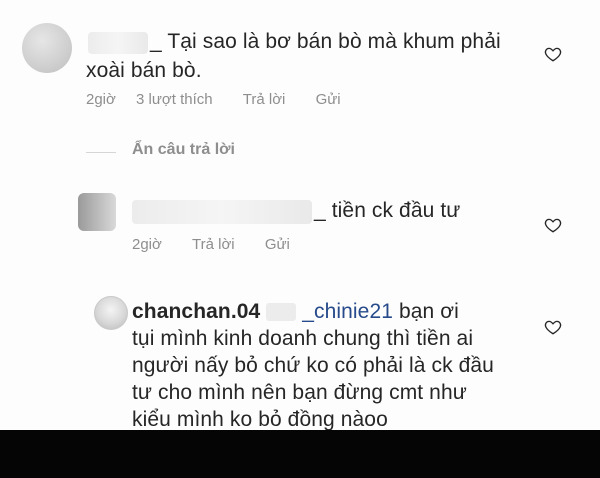 The image size is (600, 478). I want to click on comment-text-line2: tụi mình kinh doanh chung thì tiền ai, so click(303, 338).